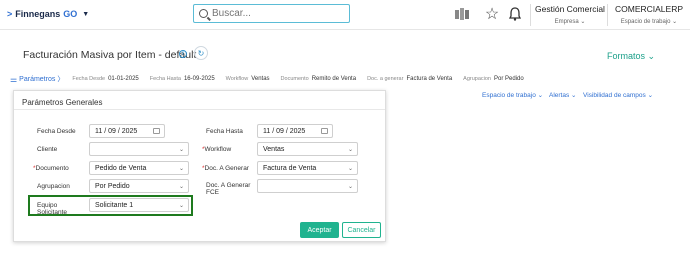 The height and width of the screenshot is (254, 690). I want to click on chevron-right-icon: 〉, so click(61, 79).